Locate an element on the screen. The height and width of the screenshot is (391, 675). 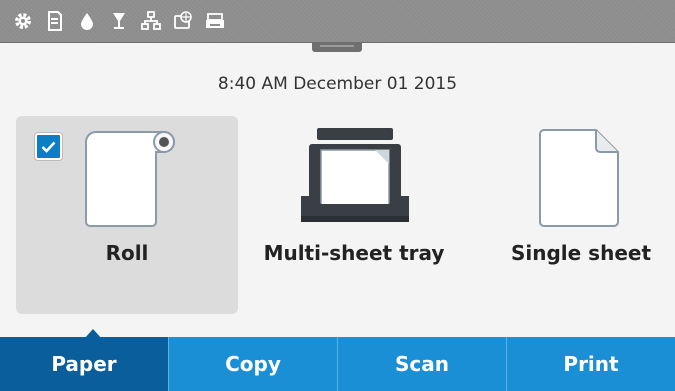
tab-copy: Copy is located at coordinates (252, 364).